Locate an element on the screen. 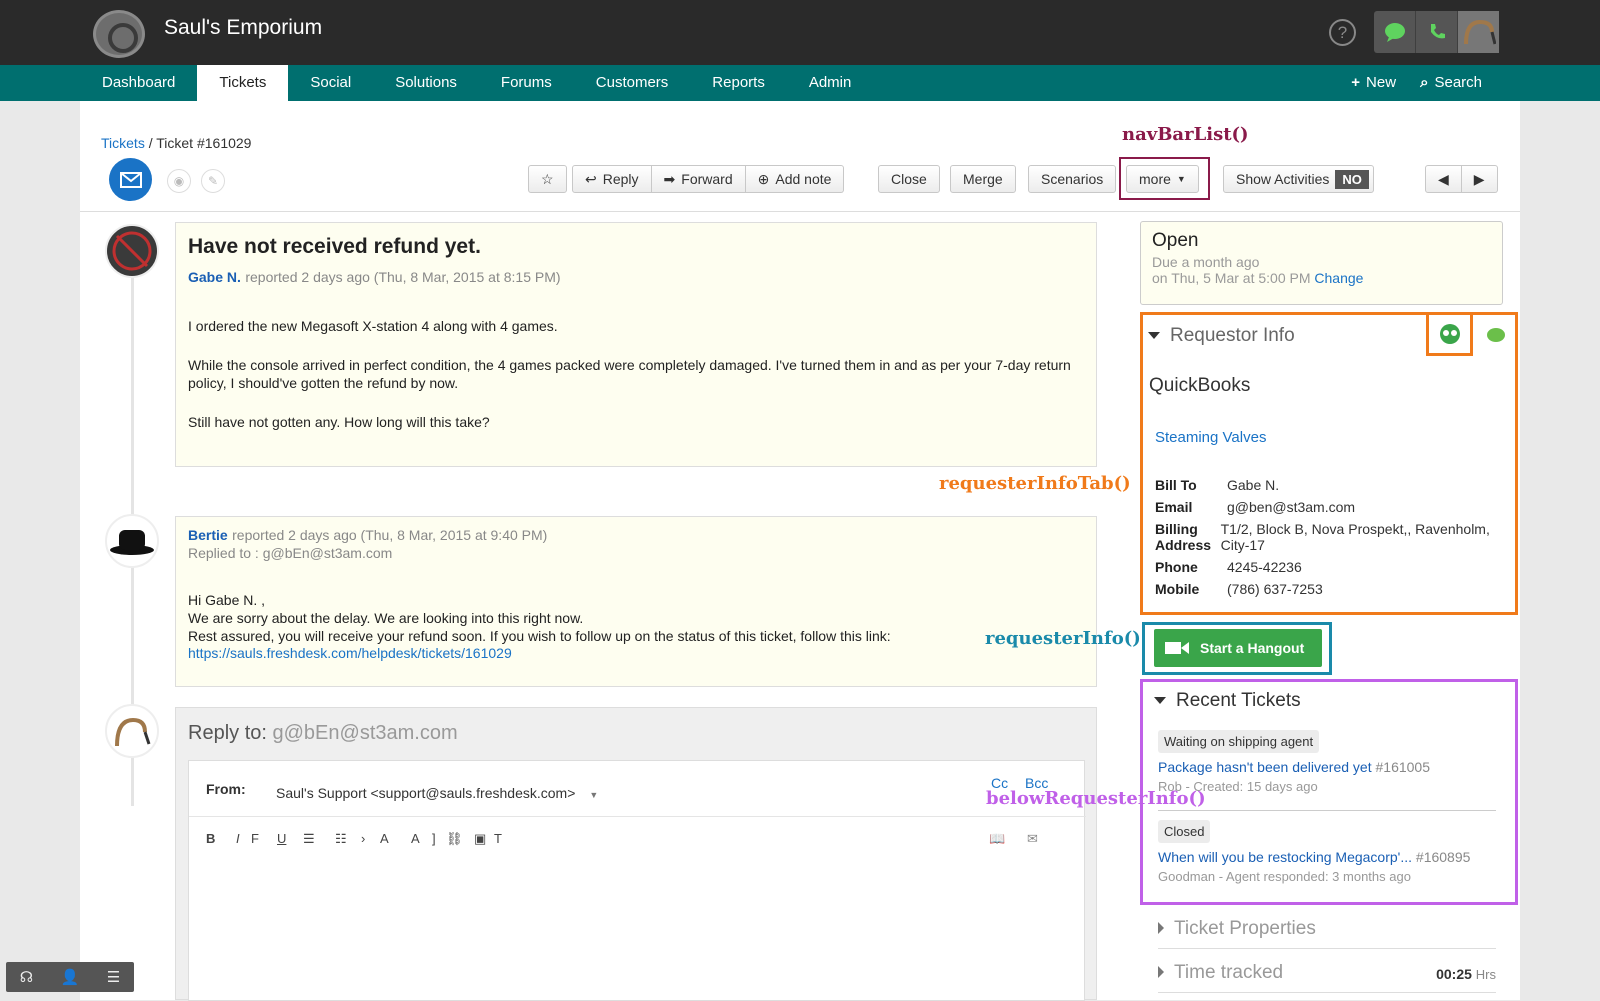  nav-tab-solutions: Solutions is located at coordinates (426, 83).